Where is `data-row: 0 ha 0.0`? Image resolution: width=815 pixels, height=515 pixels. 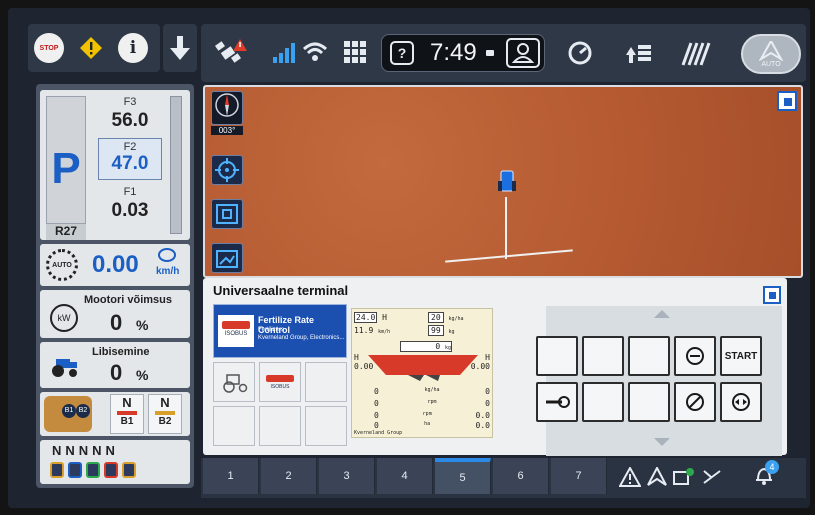
data-row: 0 ha 0.0 is located at coordinates (432, 425).